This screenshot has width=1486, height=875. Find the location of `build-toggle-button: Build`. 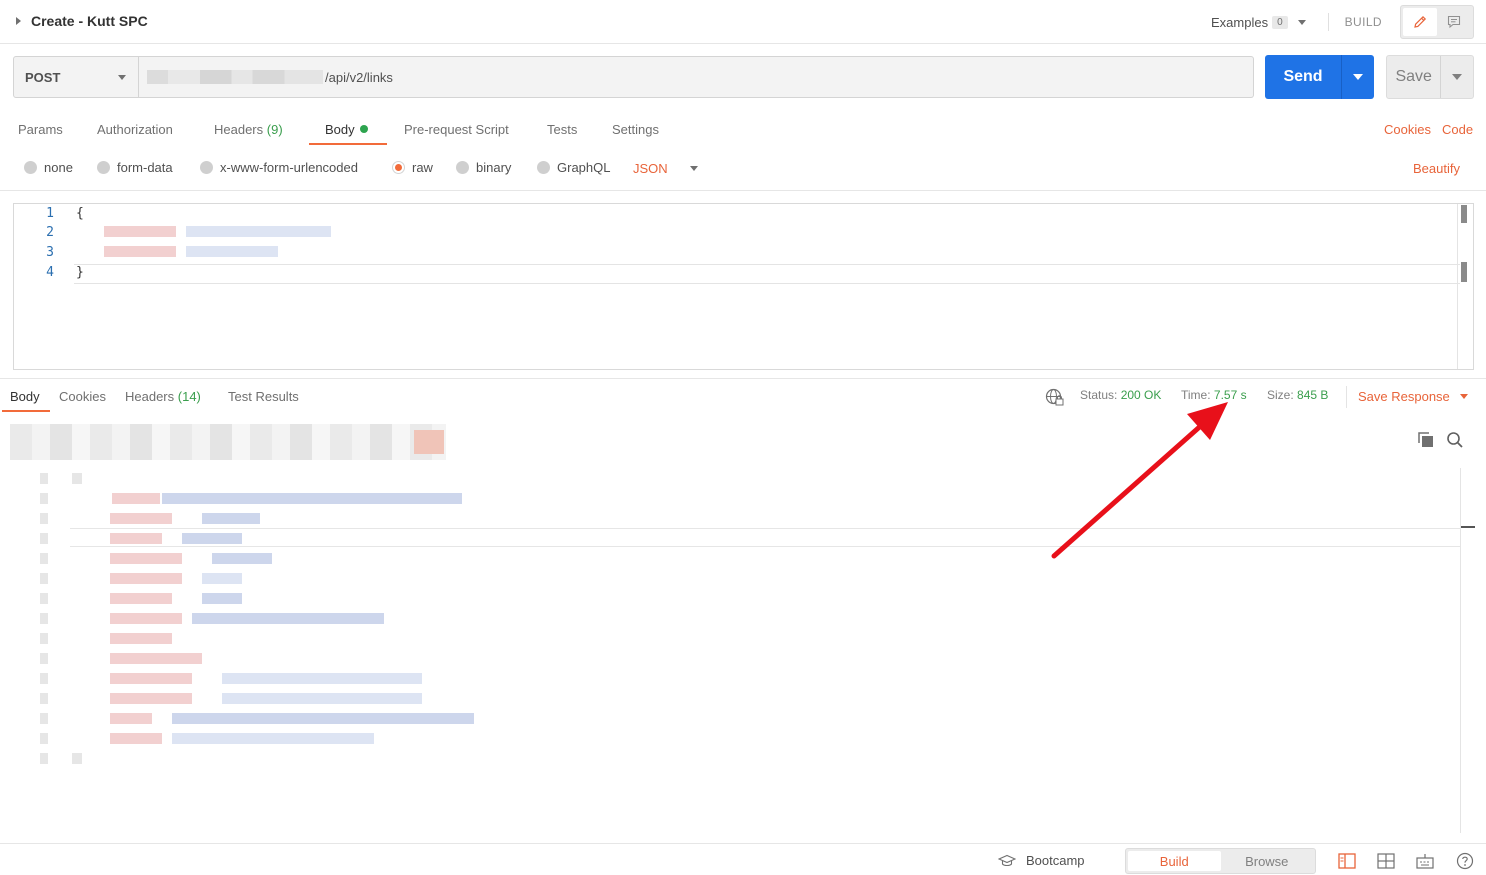

build-toggle-button: Build is located at coordinates (1174, 861).